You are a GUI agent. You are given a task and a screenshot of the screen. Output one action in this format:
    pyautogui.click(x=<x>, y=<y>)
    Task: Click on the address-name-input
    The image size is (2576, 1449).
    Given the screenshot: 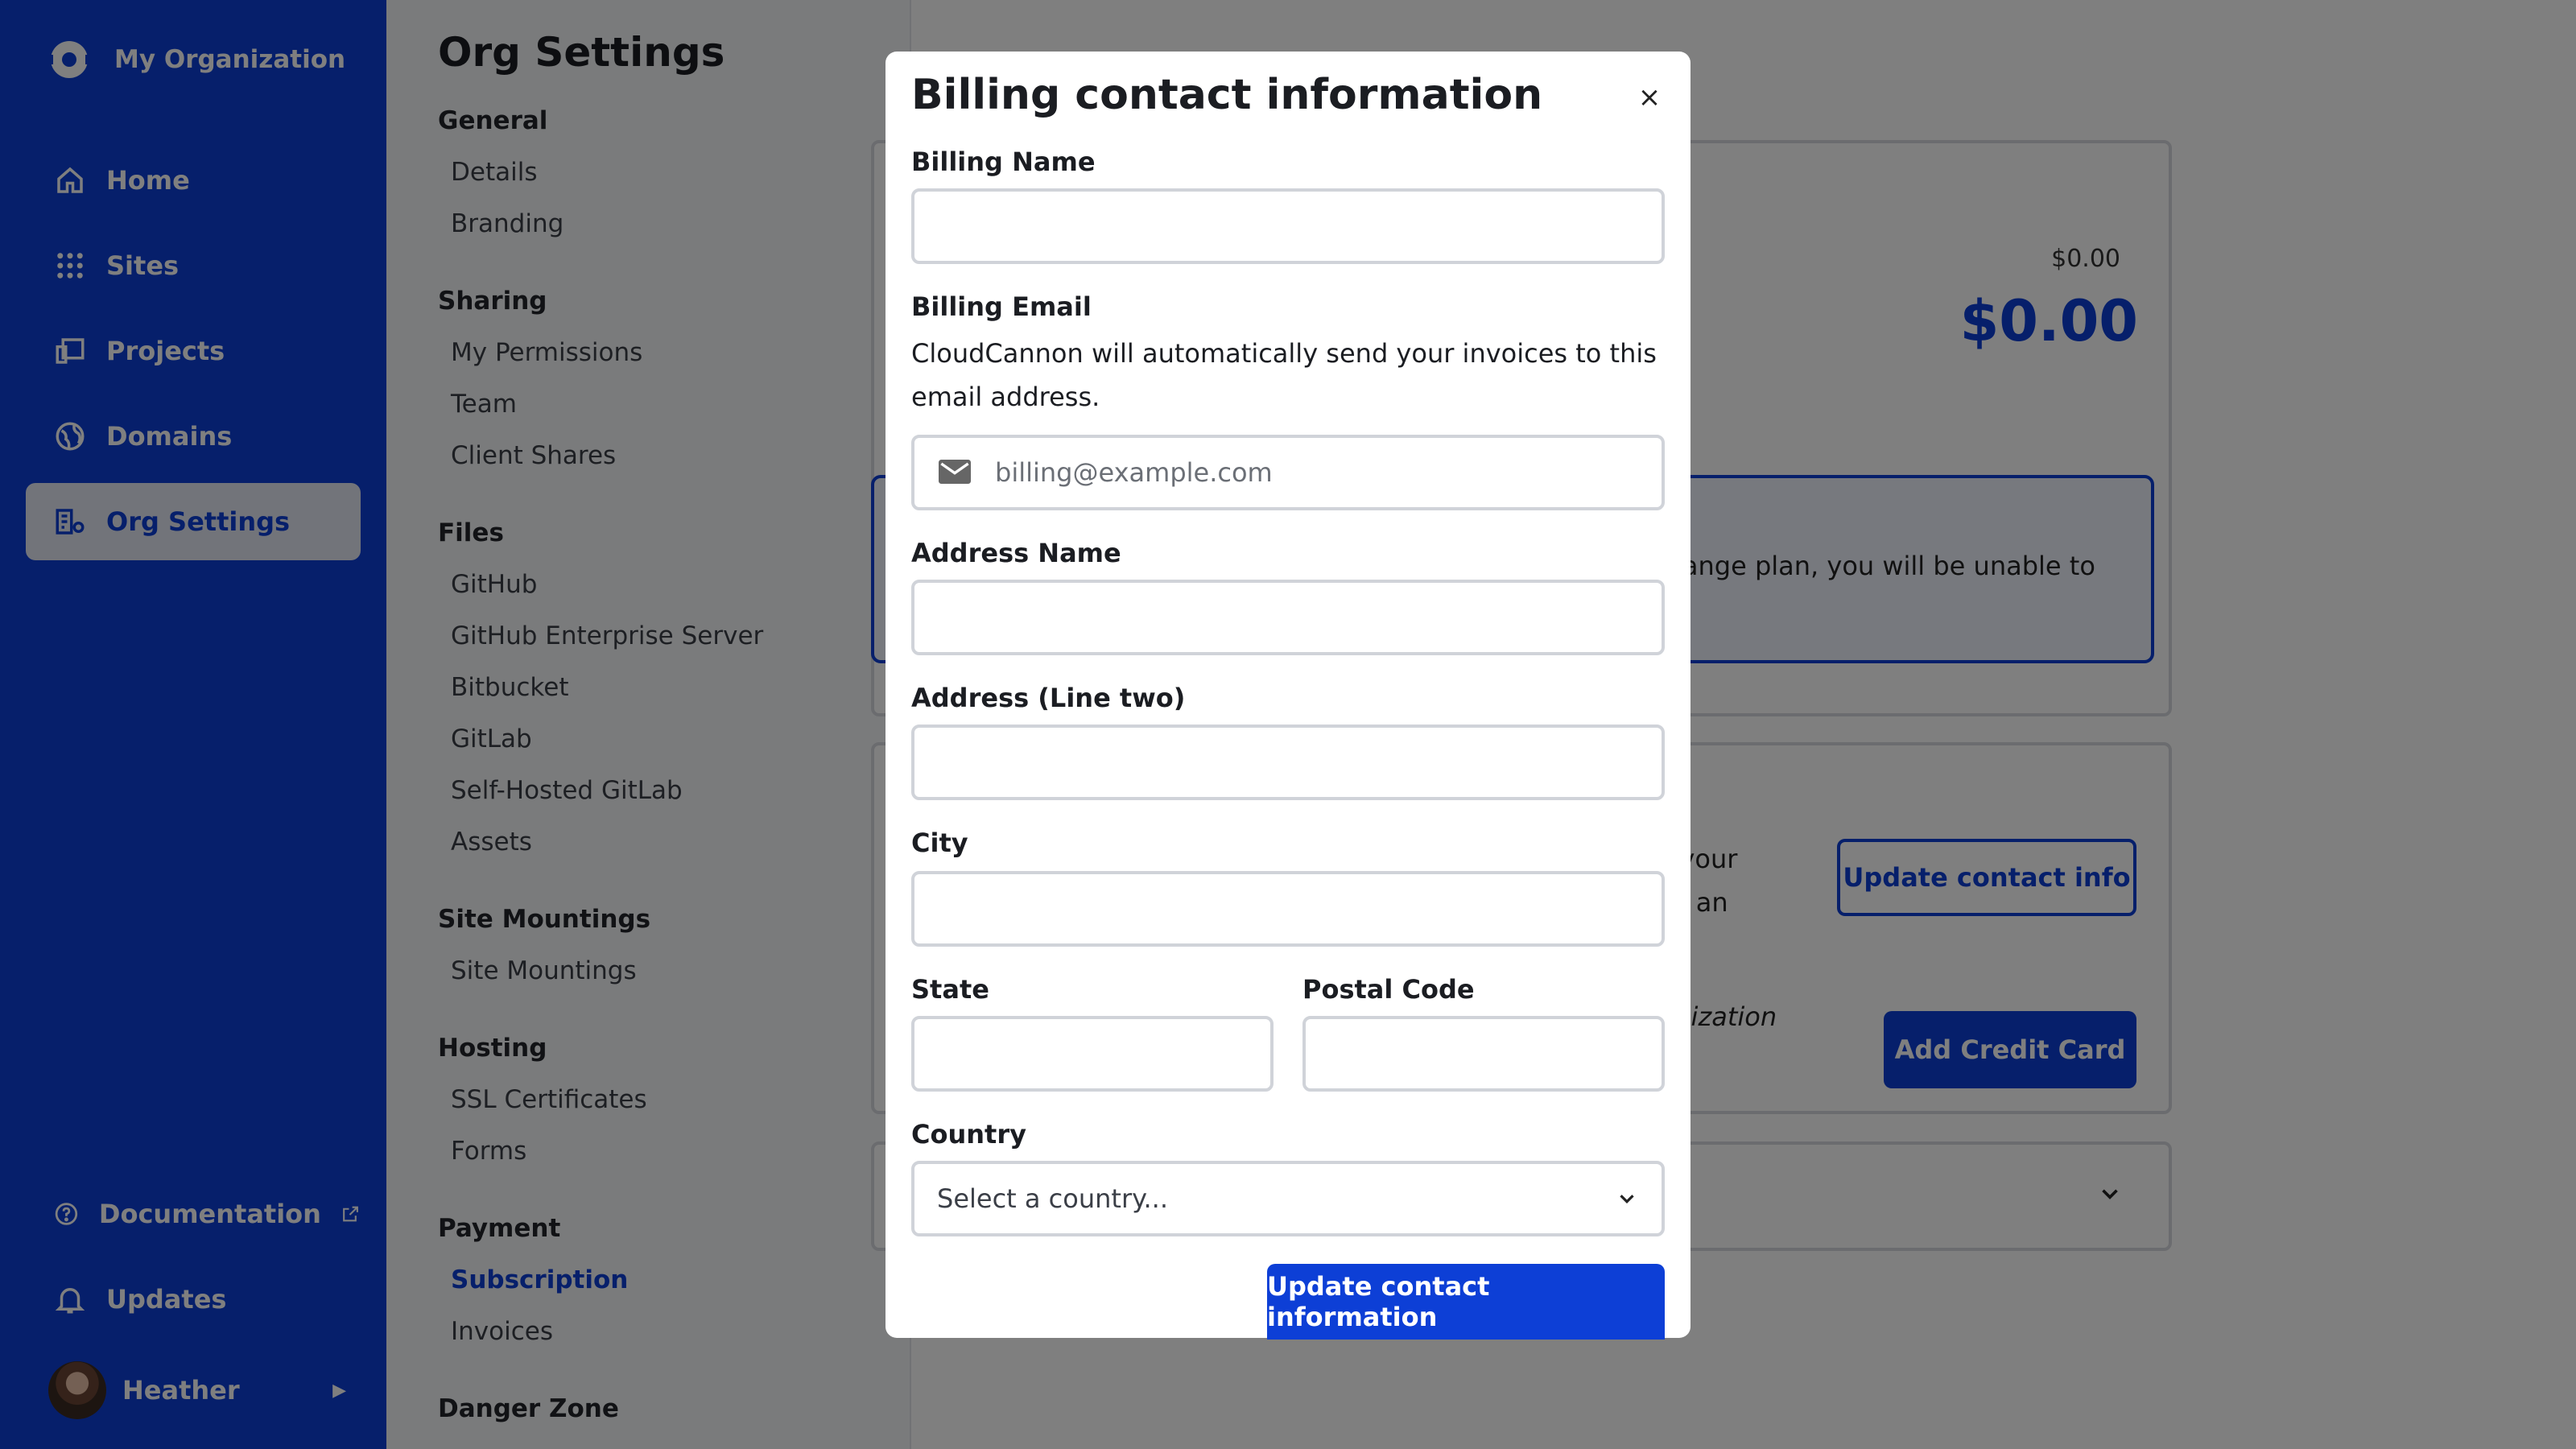 What is the action you would take?
    pyautogui.click(x=1288, y=617)
    